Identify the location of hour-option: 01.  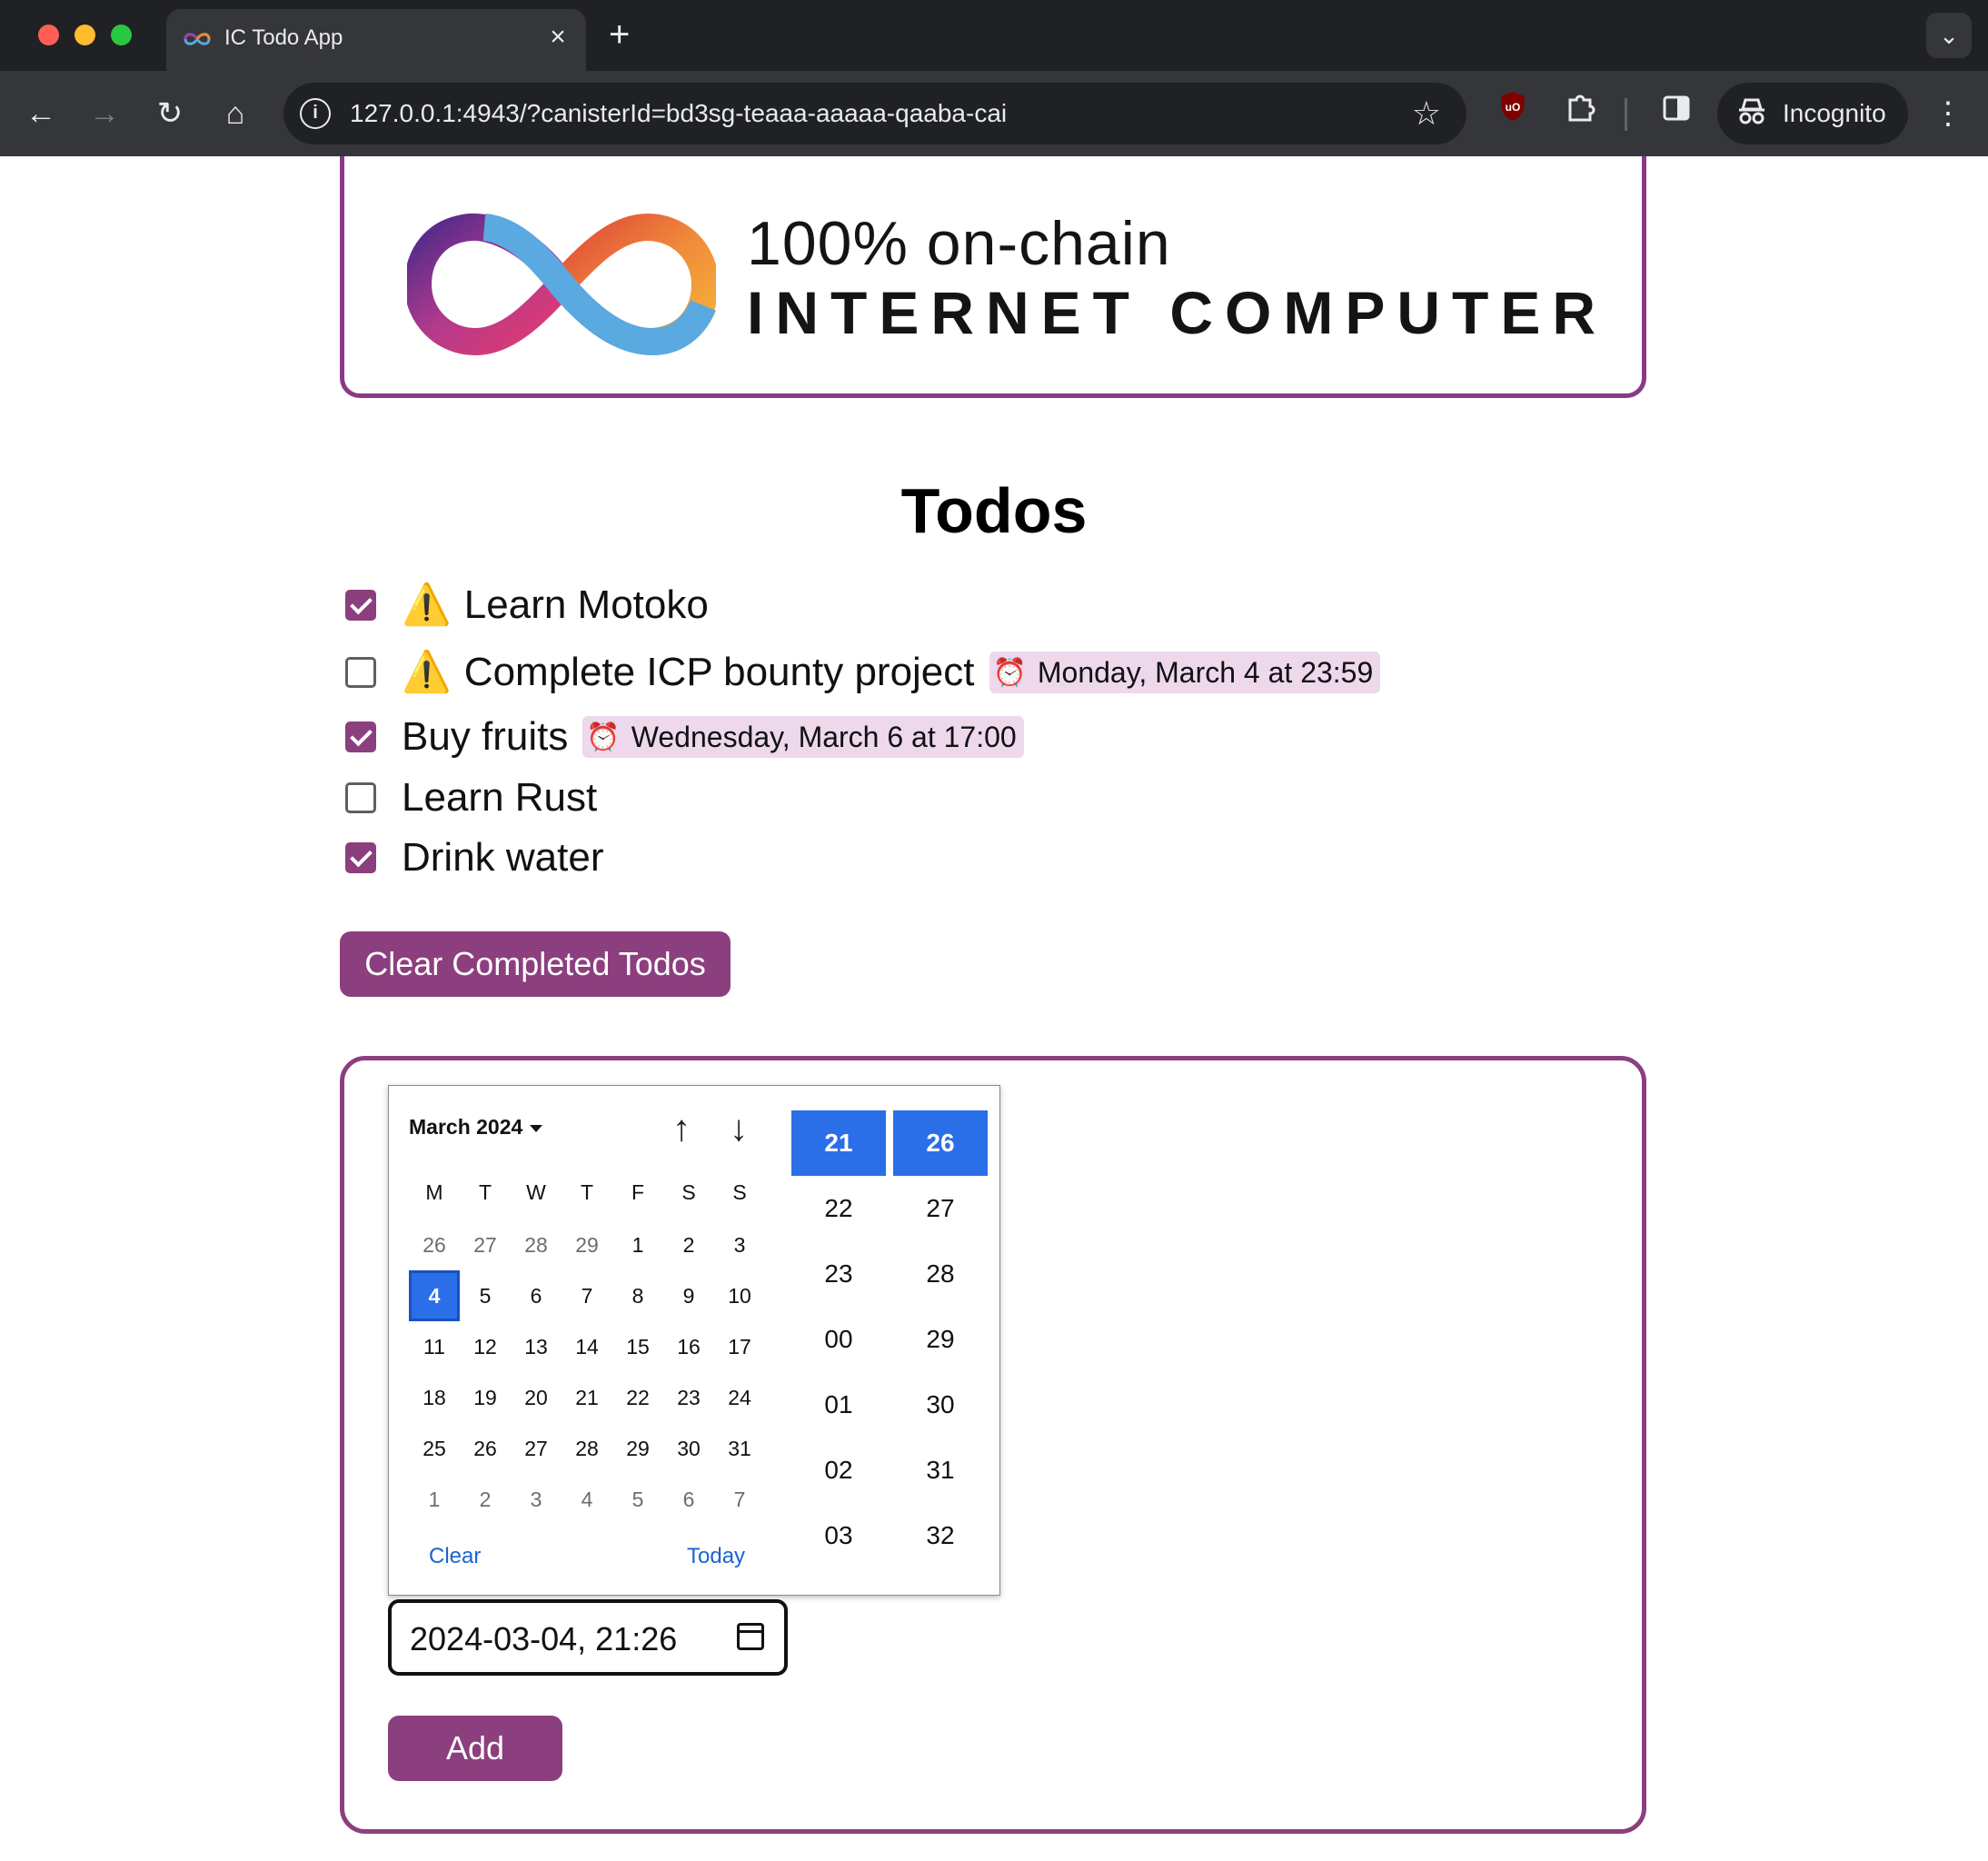
(839, 1405).